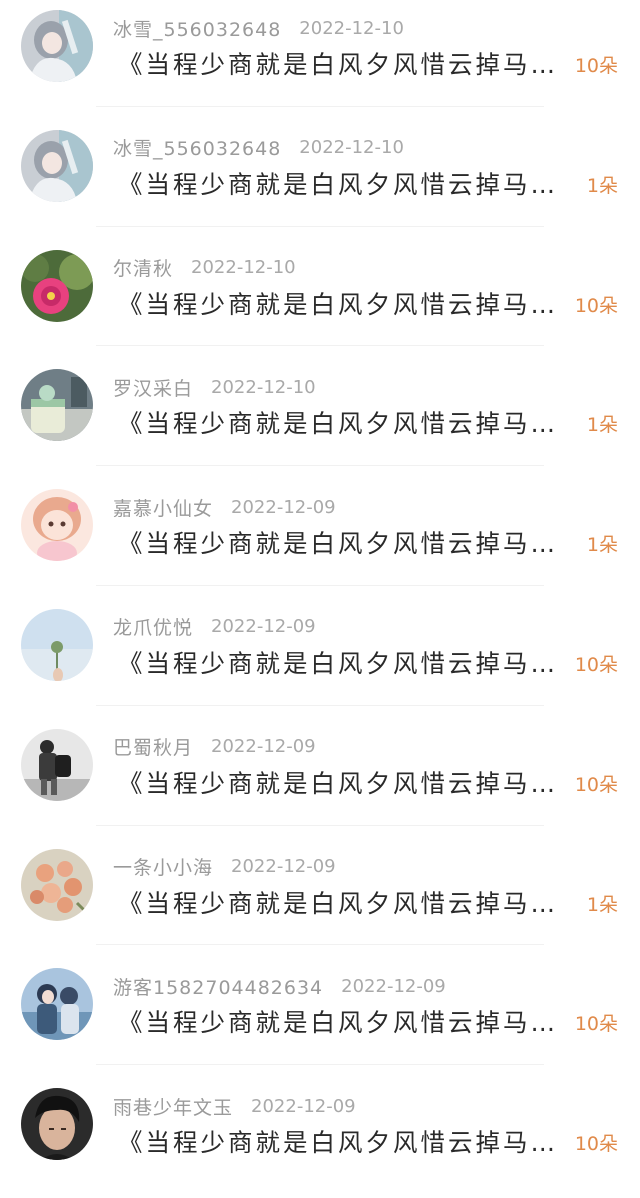  What do you see at coordinates (173, 1106) in the screenshot?
I see `username: 雨巷少年文玉` at bounding box center [173, 1106].